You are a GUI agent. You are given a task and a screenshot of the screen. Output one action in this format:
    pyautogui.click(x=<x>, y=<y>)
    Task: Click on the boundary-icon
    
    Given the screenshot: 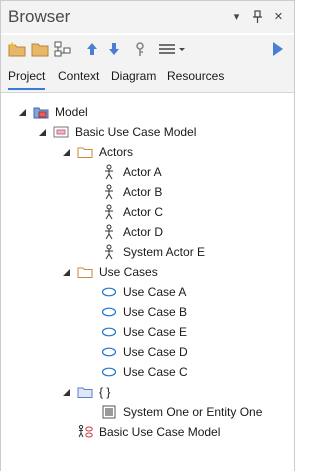 What is the action you would take?
    pyautogui.click(x=109, y=412)
    